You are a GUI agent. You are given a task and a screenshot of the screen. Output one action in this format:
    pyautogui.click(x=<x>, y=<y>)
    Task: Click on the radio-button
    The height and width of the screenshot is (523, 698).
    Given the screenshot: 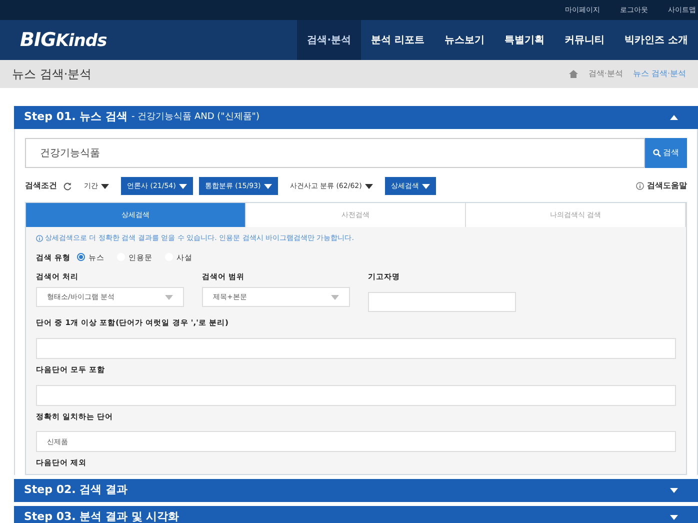 What is the action you would take?
    pyautogui.click(x=80, y=257)
    